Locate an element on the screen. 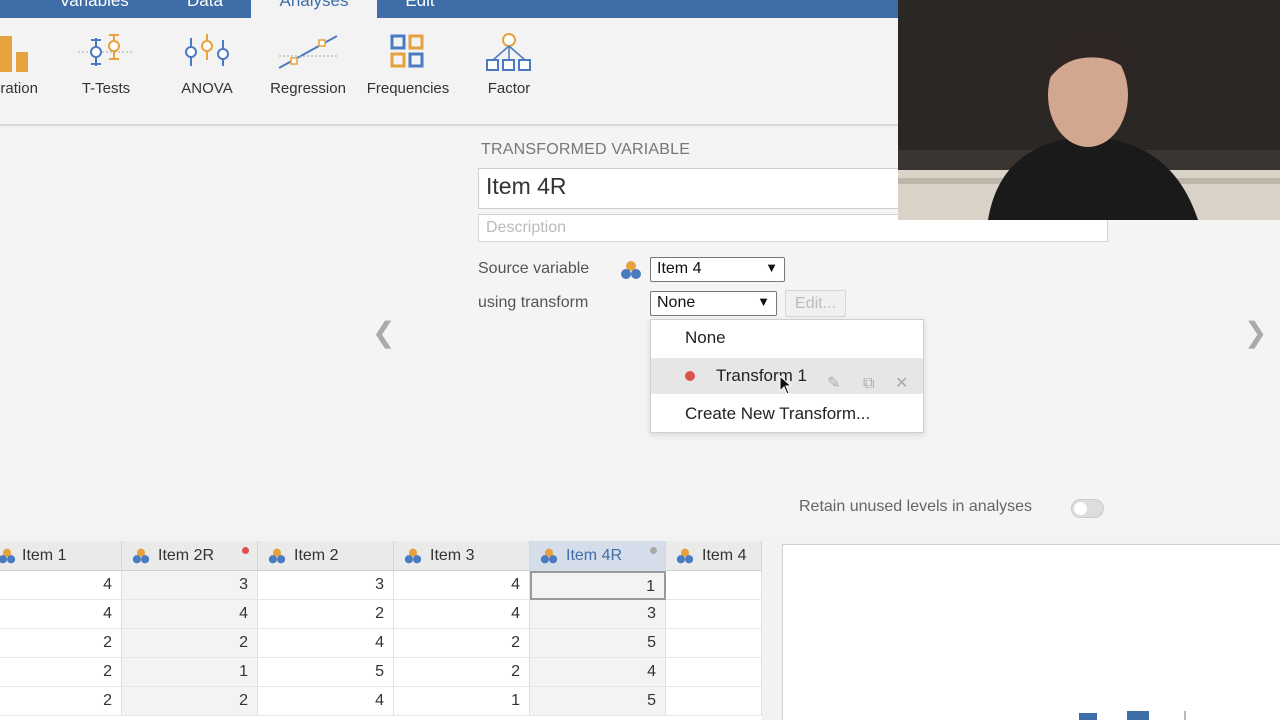  column-name: Item 2 is located at coordinates (316, 555).